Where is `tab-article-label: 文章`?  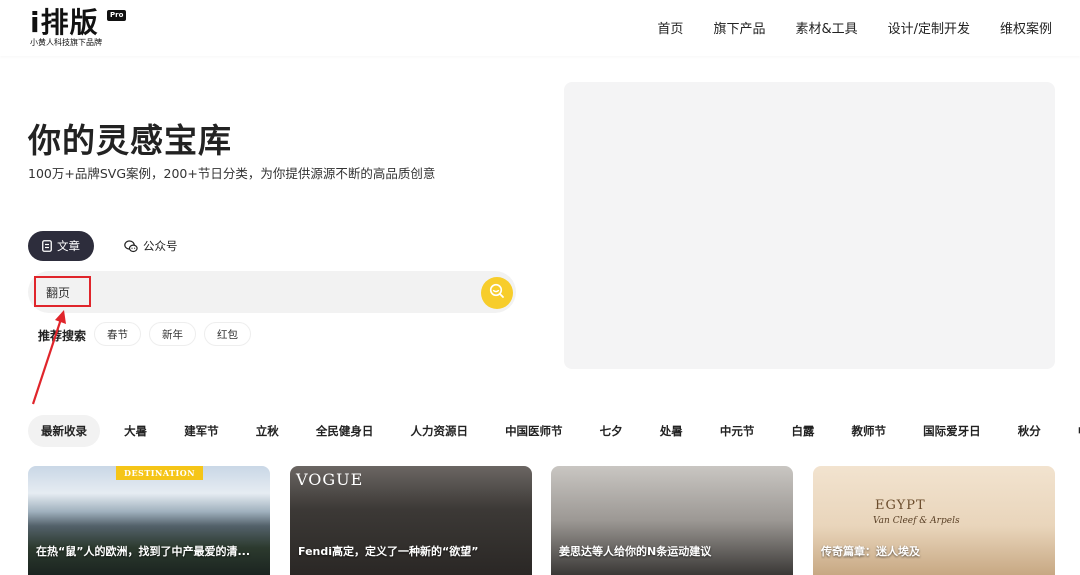
tab-article-label: 文章 is located at coordinates (68, 246).